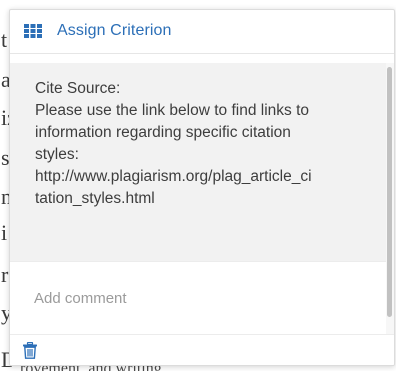 The image size is (396, 371). What do you see at coordinates (78, 88) in the screenshot?
I see `criterion-line: Cite Source:` at bounding box center [78, 88].